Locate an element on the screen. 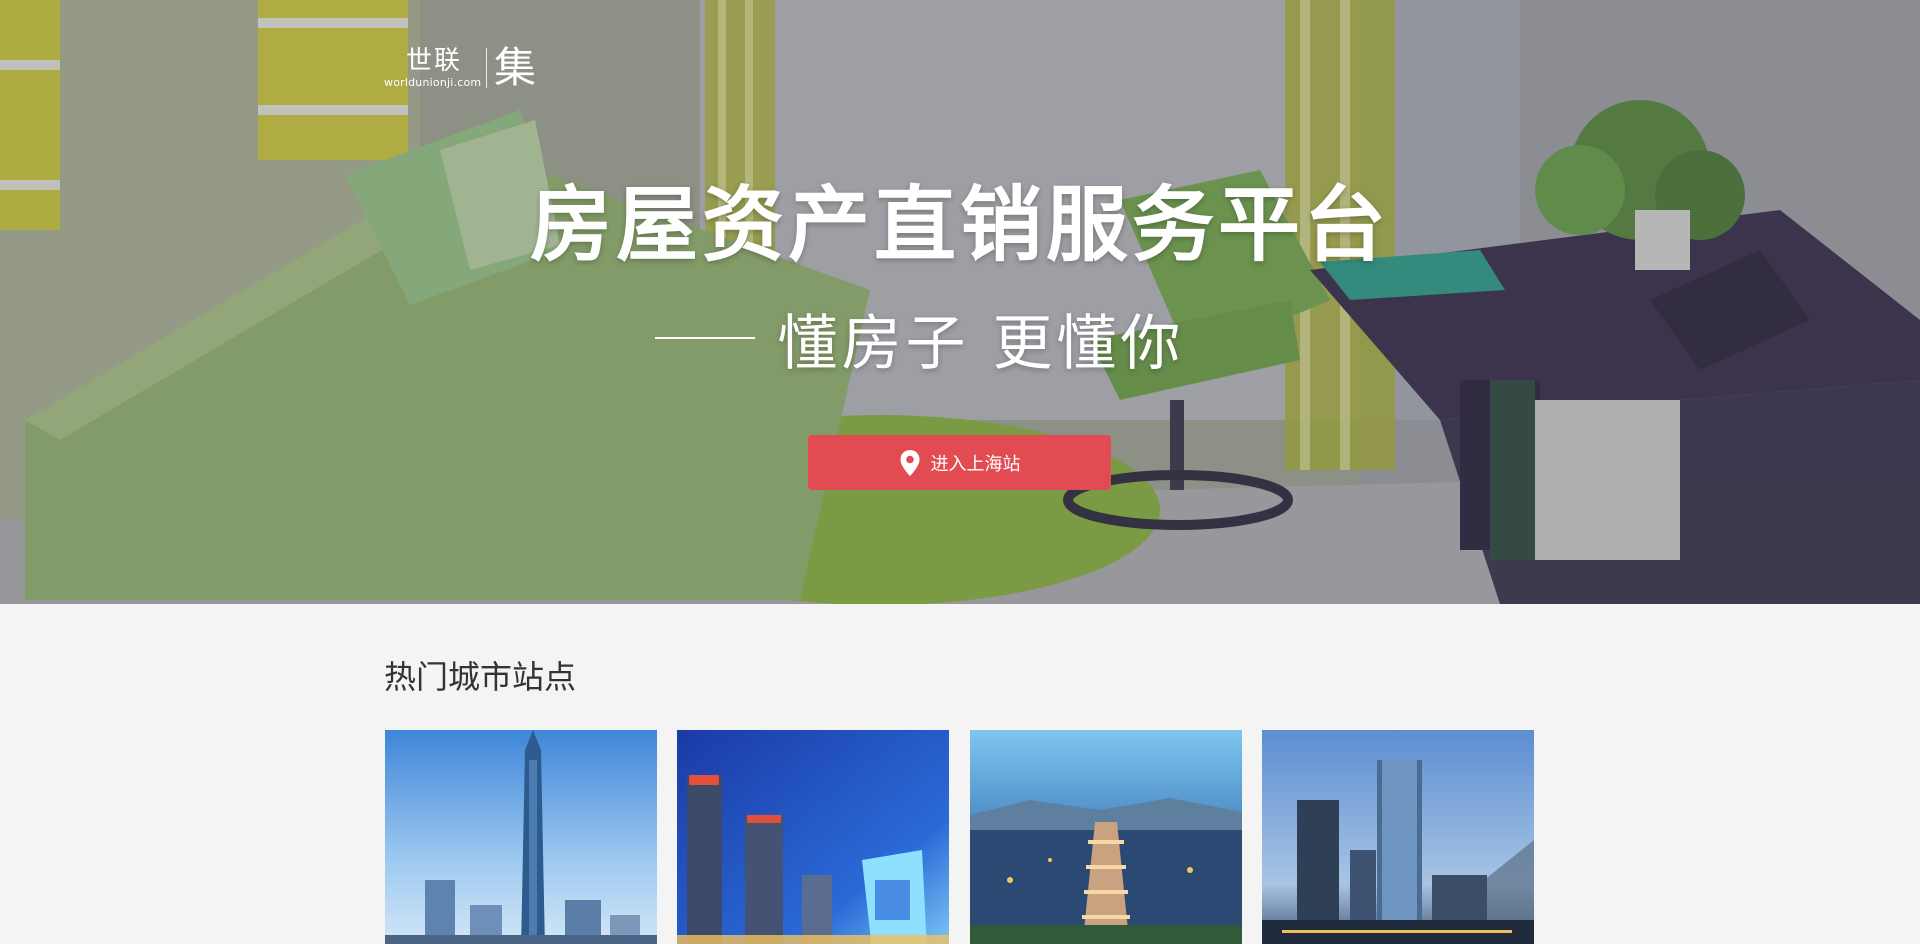 The image size is (1920, 944). beijing-skyline-photo is located at coordinates (813, 837).